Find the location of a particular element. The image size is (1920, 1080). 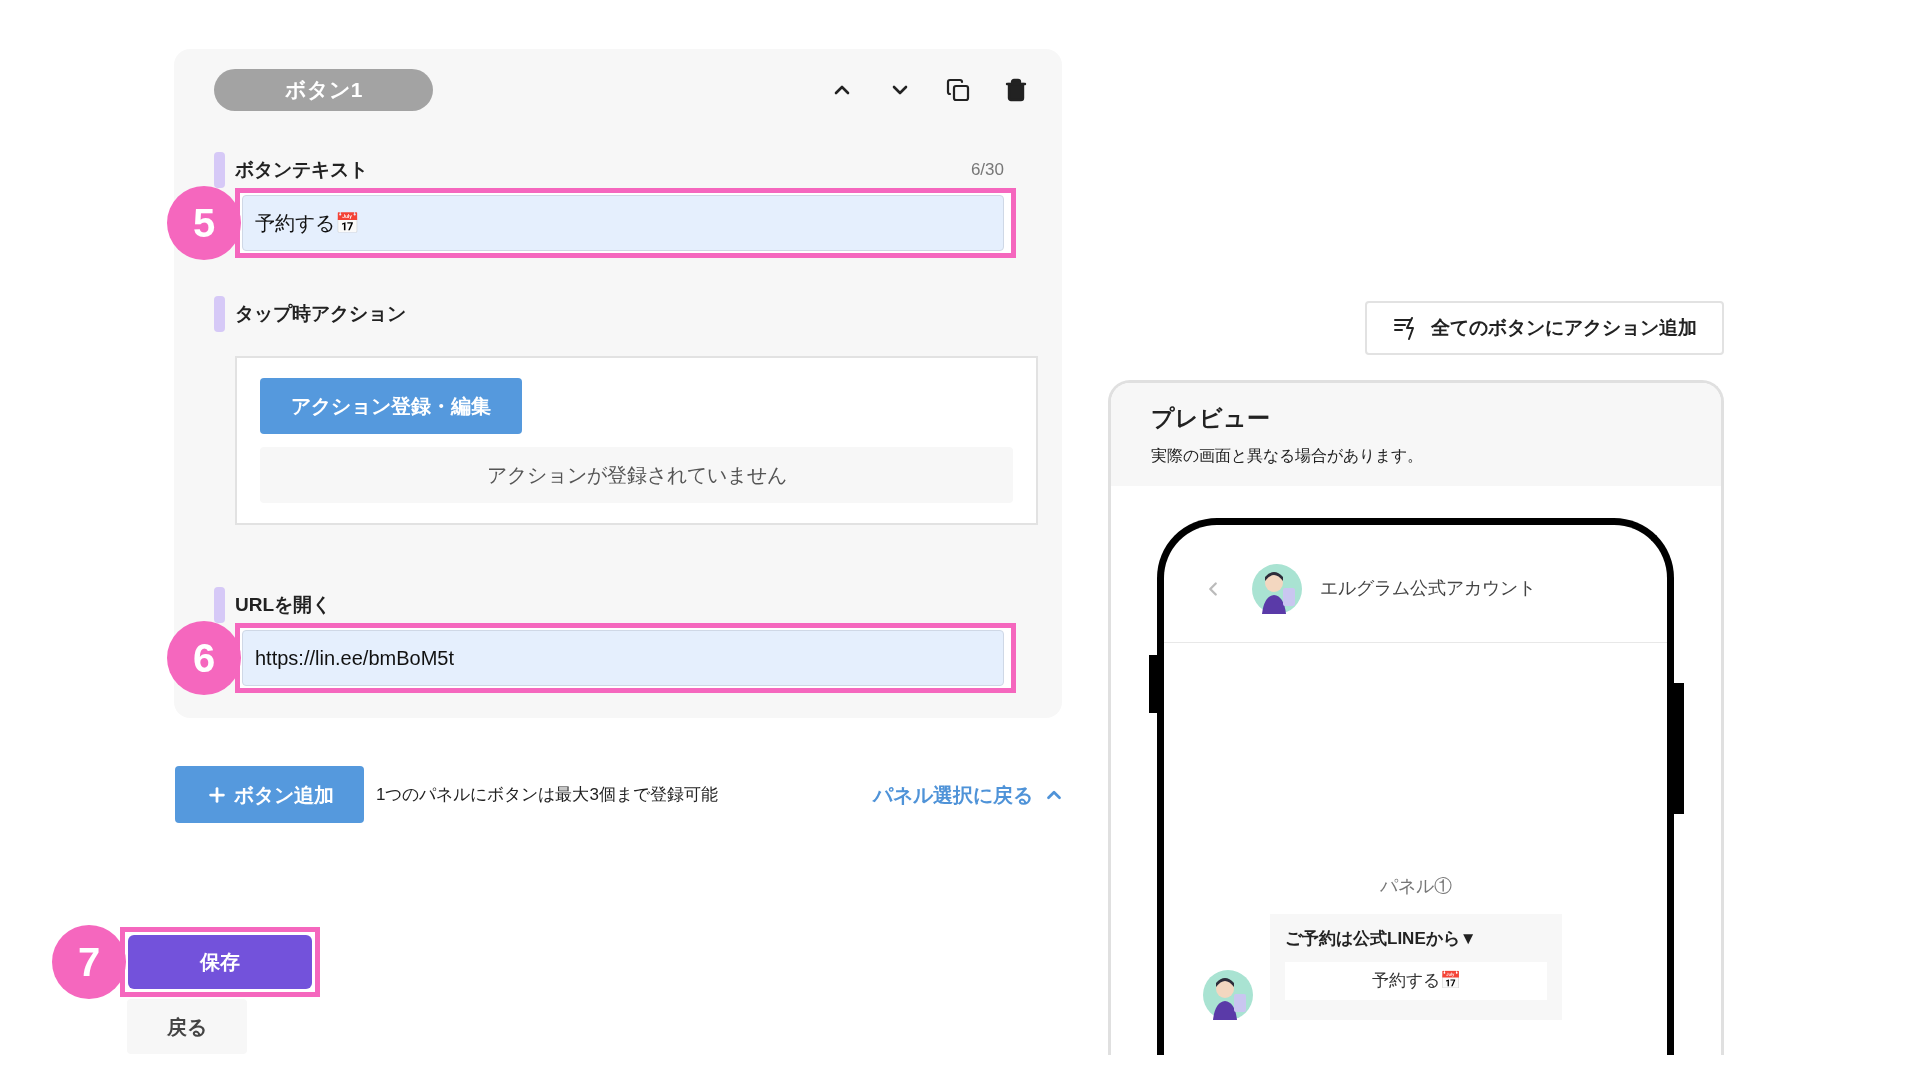

delete-button is located at coordinates (1016, 90).